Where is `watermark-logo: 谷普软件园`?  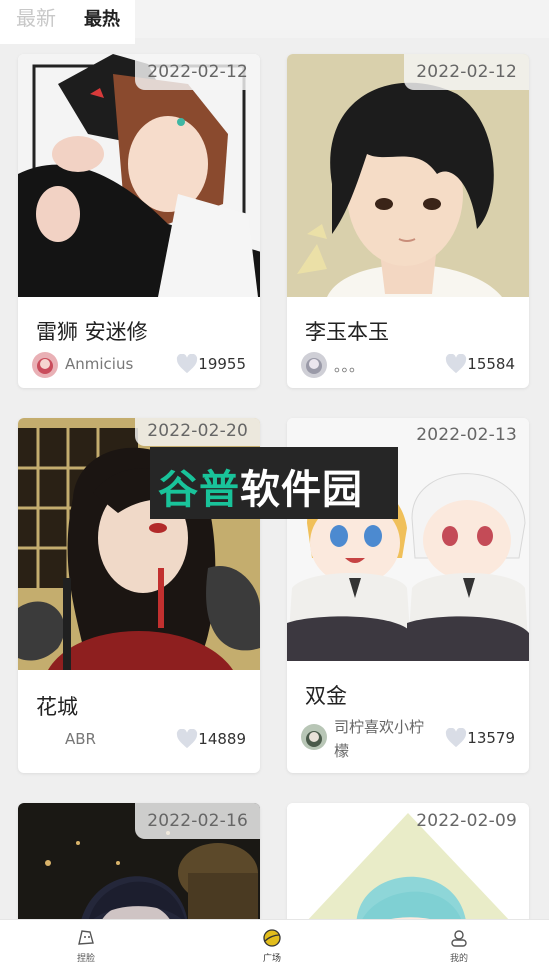 watermark-logo: 谷普软件园 is located at coordinates (274, 483).